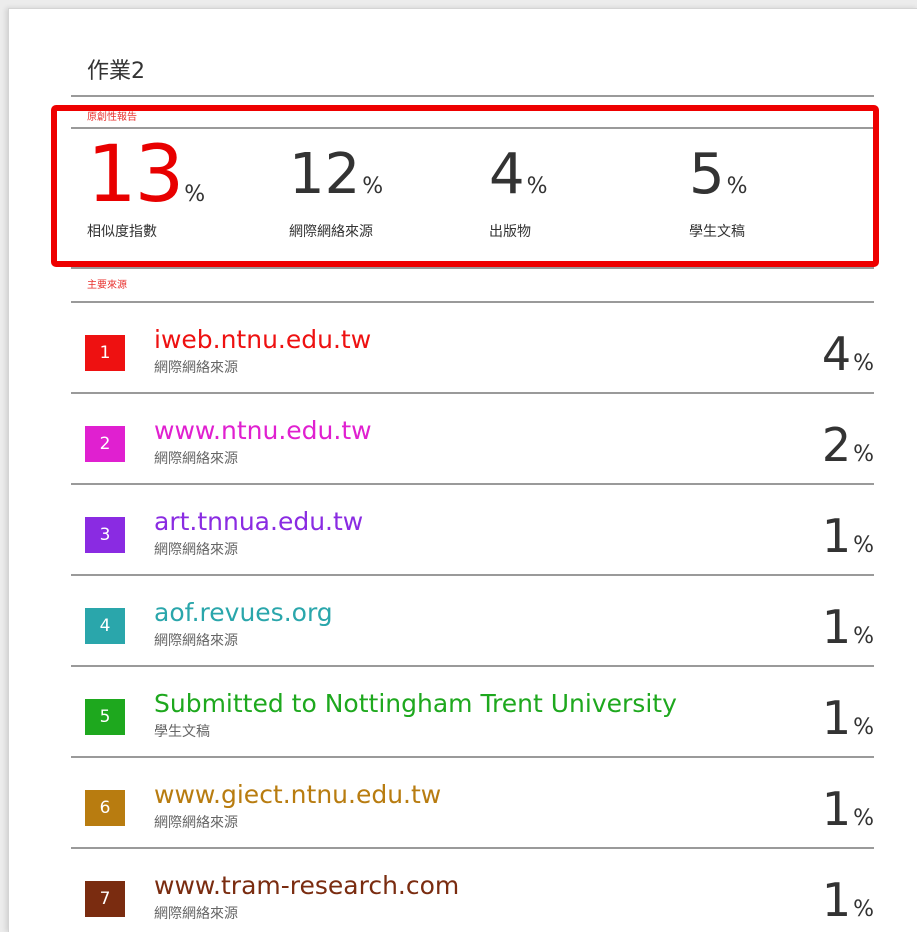 The width and height of the screenshot is (917, 932). What do you see at coordinates (510, 232) in the screenshot?
I see `publications-caption: 出版物` at bounding box center [510, 232].